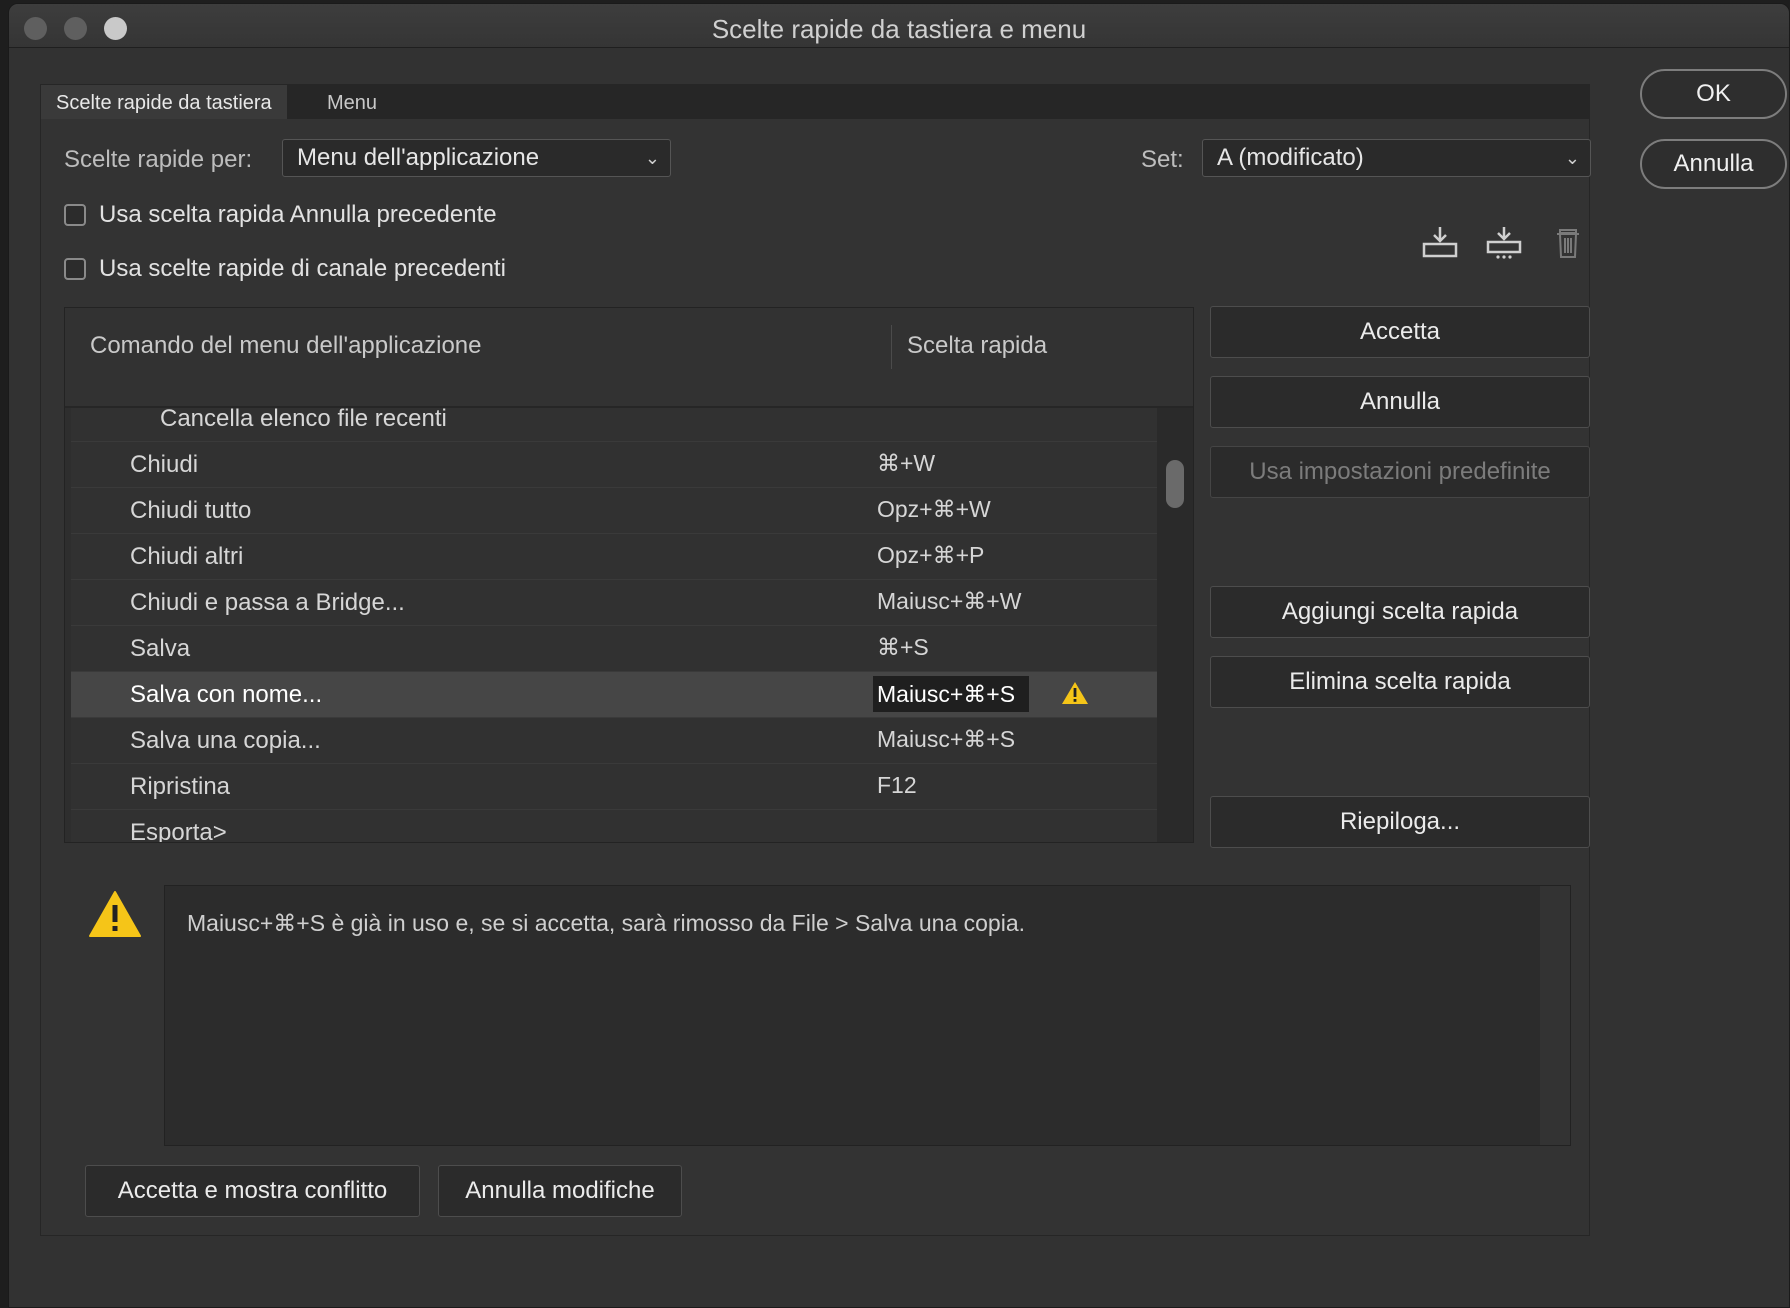  What do you see at coordinates (1400, 472) in the screenshot?
I see `use-defaults-button: Usa impostazioni predefinite` at bounding box center [1400, 472].